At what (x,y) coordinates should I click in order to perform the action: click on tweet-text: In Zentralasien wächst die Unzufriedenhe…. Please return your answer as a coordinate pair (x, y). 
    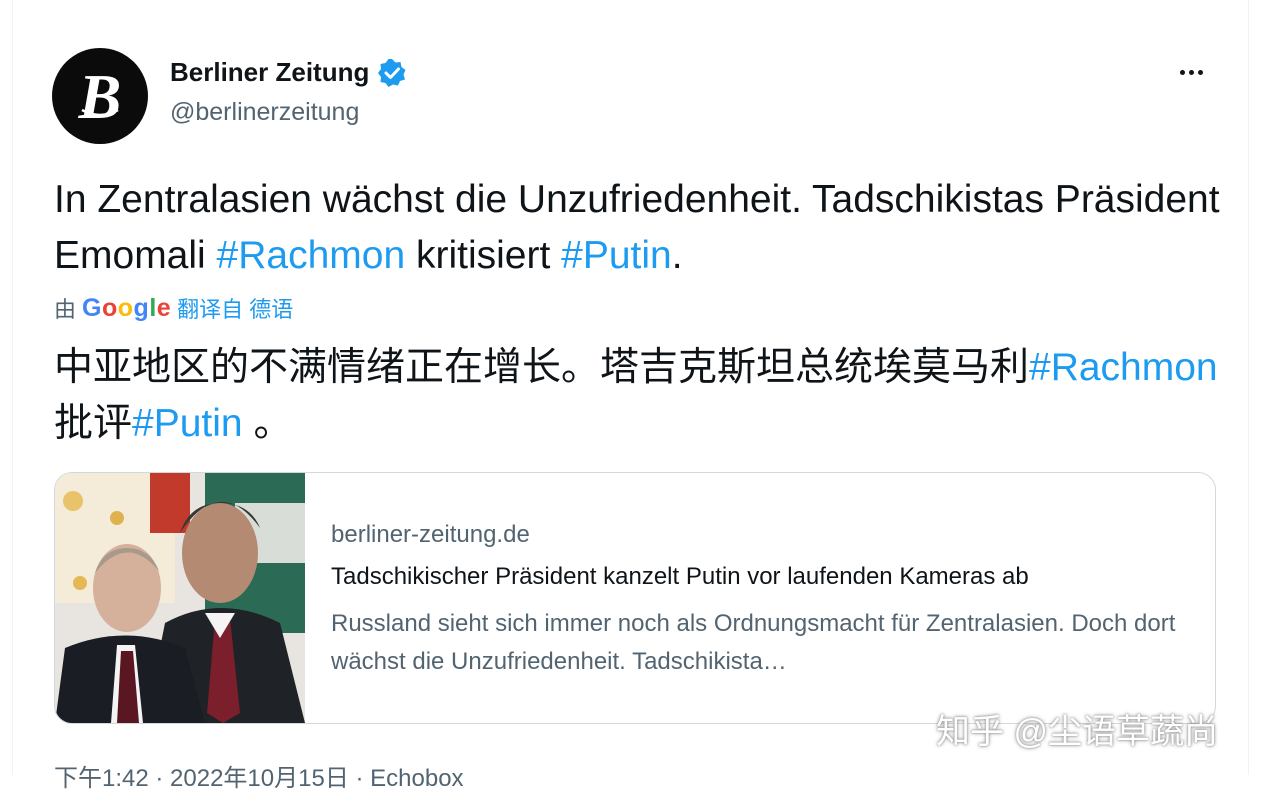
    Looking at the image, I should click on (644, 228).